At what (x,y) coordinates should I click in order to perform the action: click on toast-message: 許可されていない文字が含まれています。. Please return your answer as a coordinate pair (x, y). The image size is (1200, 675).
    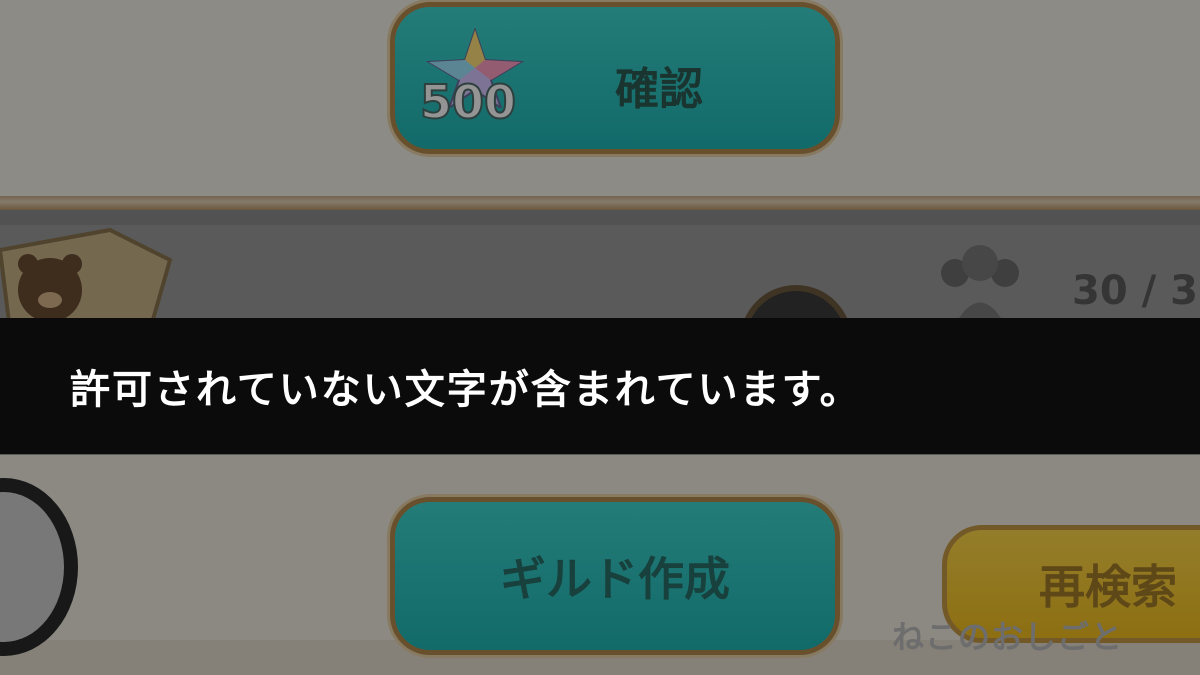
    Looking at the image, I should click on (466, 390).